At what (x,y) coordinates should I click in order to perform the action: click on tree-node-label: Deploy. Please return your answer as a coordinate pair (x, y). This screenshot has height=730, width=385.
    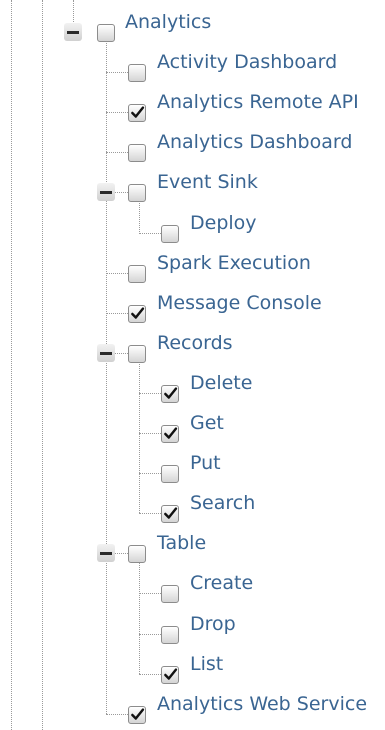
    Looking at the image, I should click on (223, 223).